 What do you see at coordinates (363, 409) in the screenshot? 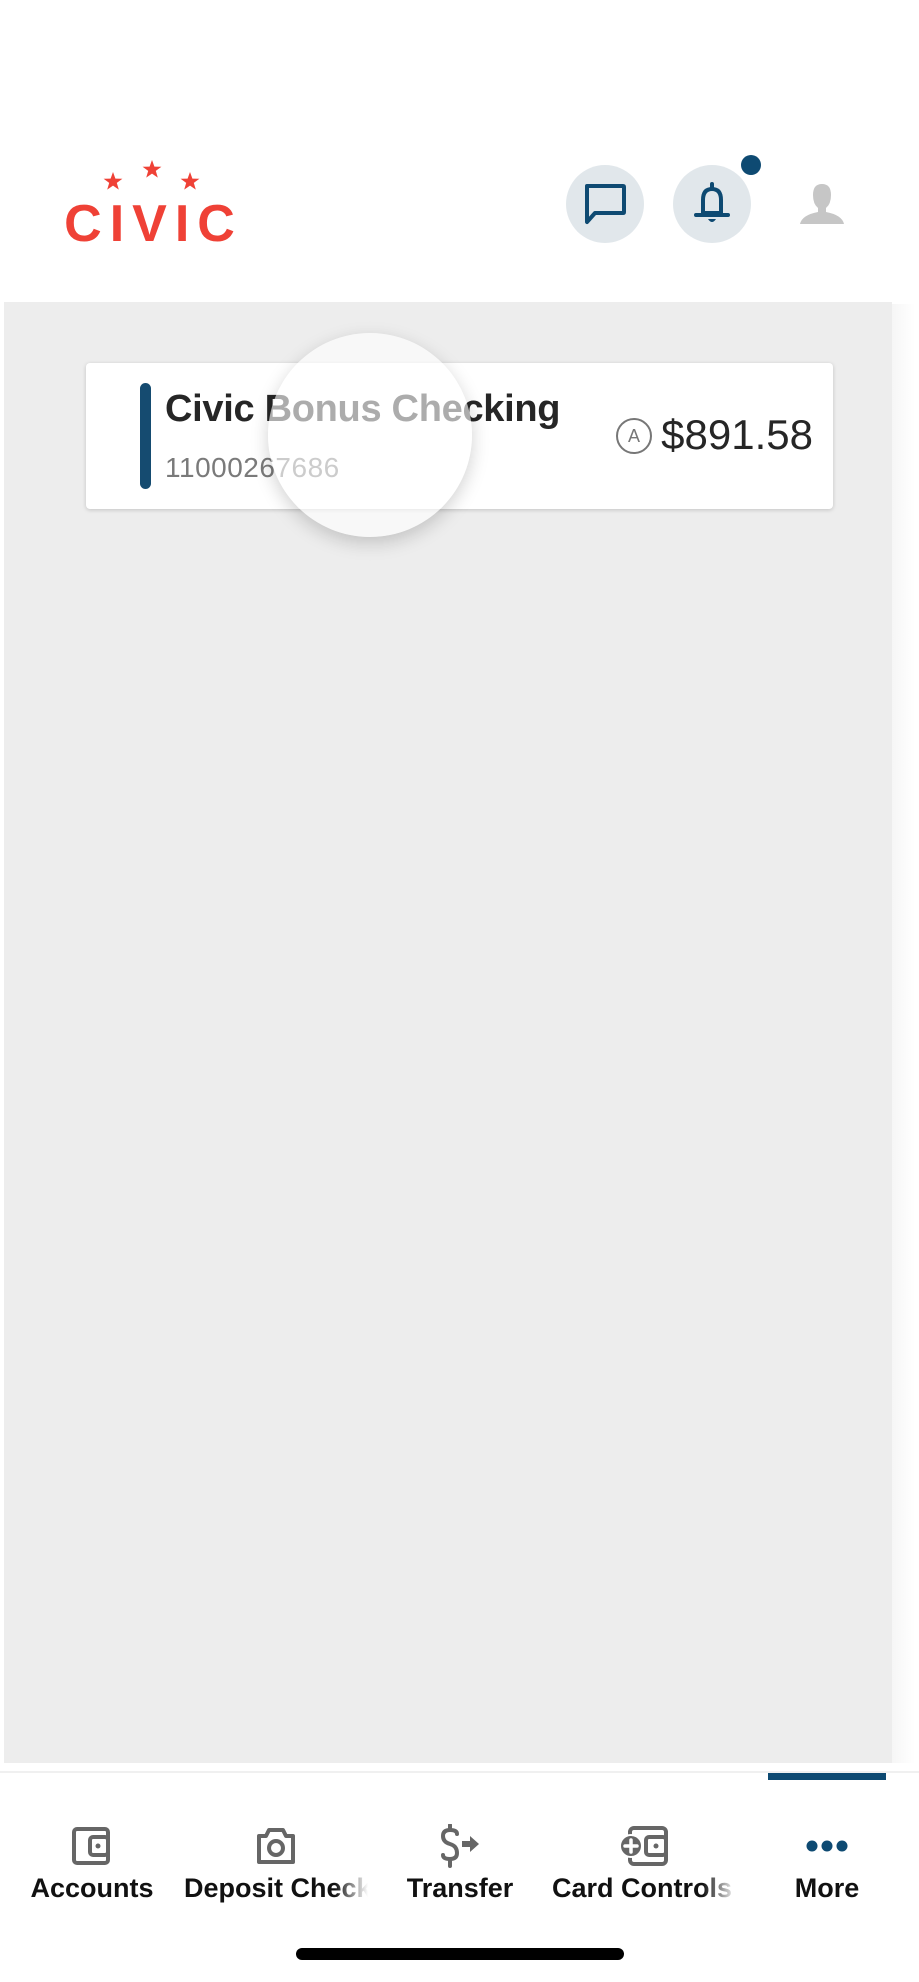
I see `account-name: Civic Bonus Checking` at bounding box center [363, 409].